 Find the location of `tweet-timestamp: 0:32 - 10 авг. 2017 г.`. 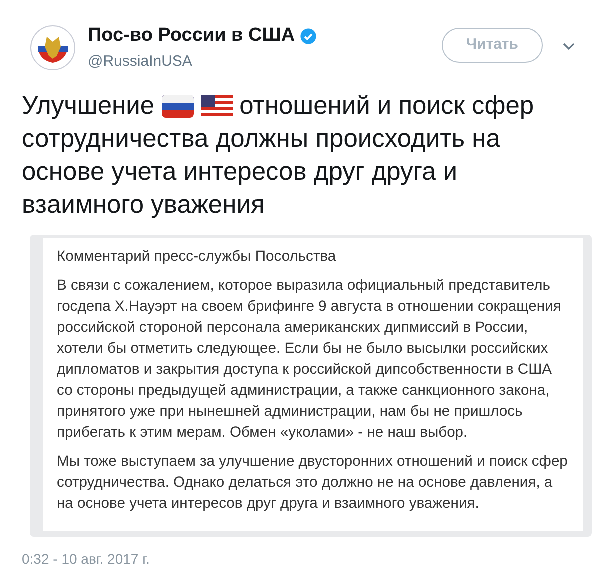

tweet-timestamp: 0:32 - 10 авг. 2017 г. is located at coordinates (304, 559).